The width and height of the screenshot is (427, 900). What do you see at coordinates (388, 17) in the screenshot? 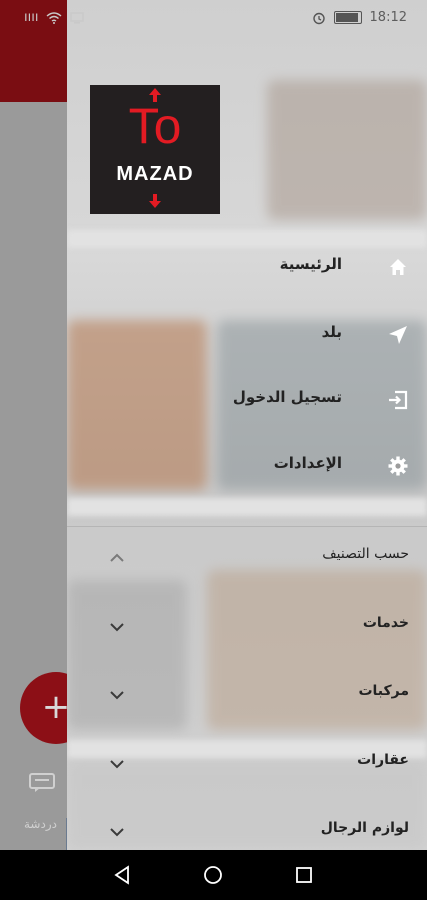
I see `status-time: 18:12` at bounding box center [388, 17].